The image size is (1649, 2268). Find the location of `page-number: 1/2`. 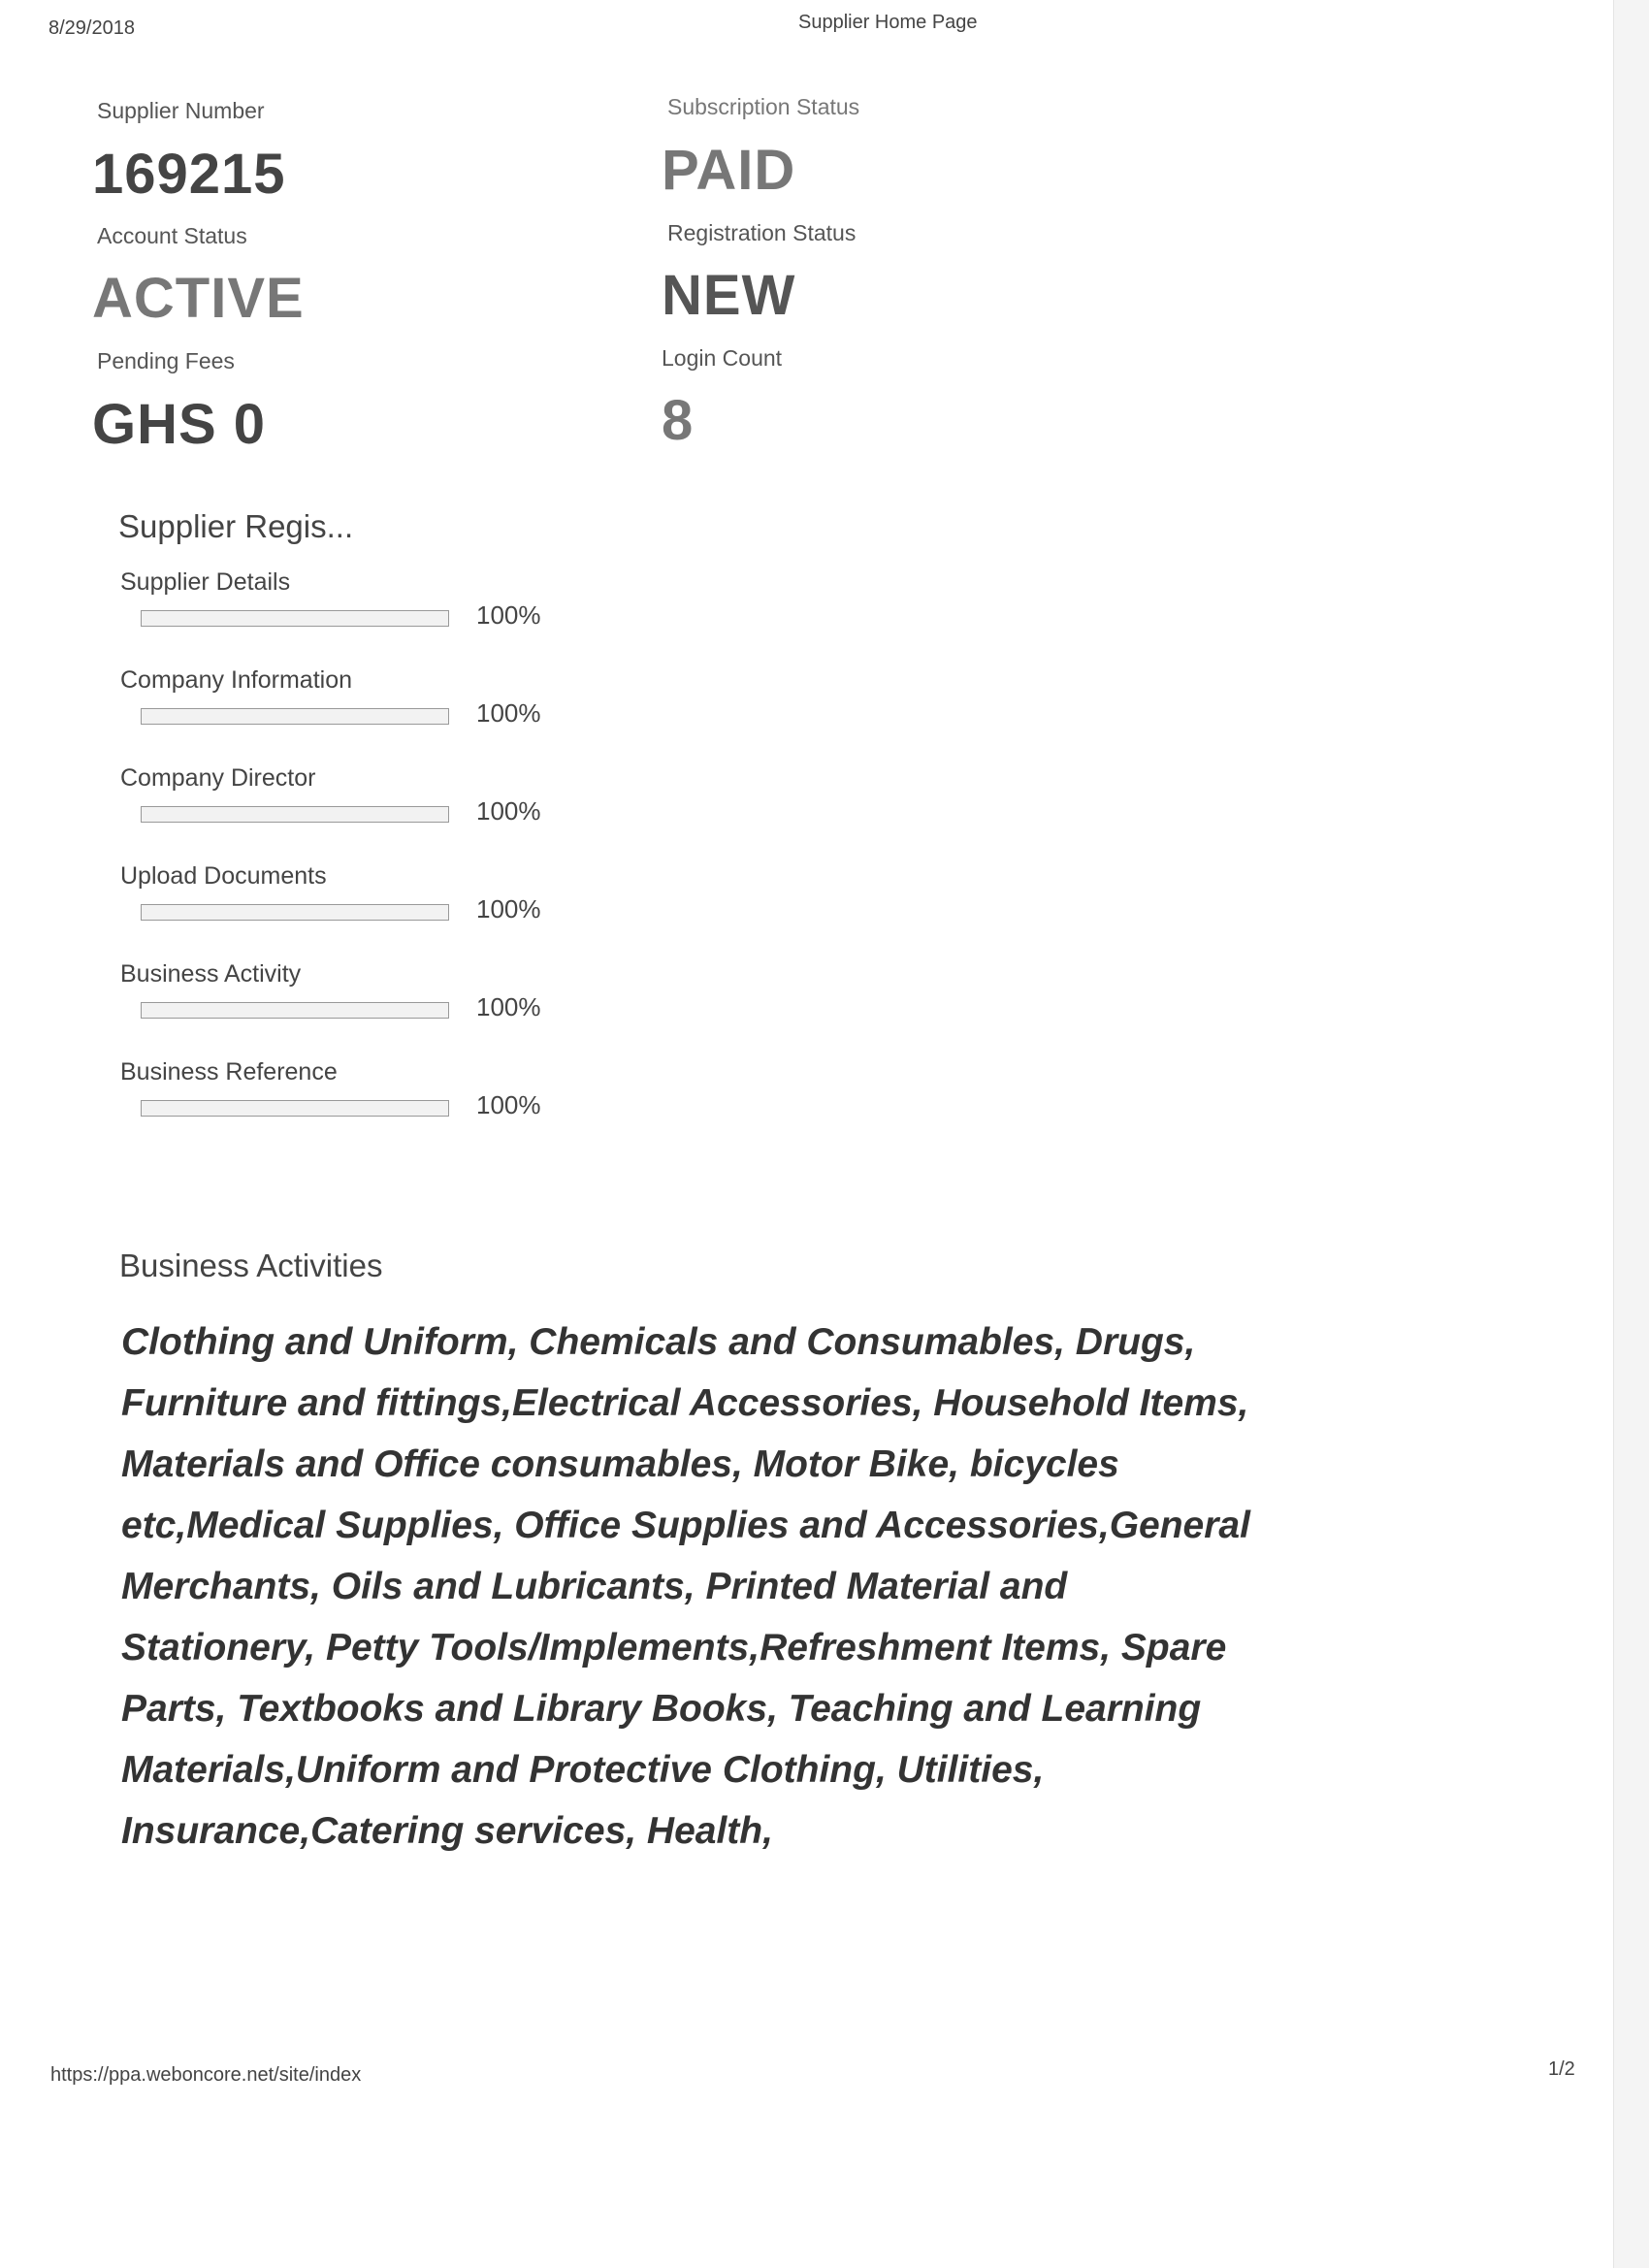

page-number: 1/2 is located at coordinates (1561, 2069).